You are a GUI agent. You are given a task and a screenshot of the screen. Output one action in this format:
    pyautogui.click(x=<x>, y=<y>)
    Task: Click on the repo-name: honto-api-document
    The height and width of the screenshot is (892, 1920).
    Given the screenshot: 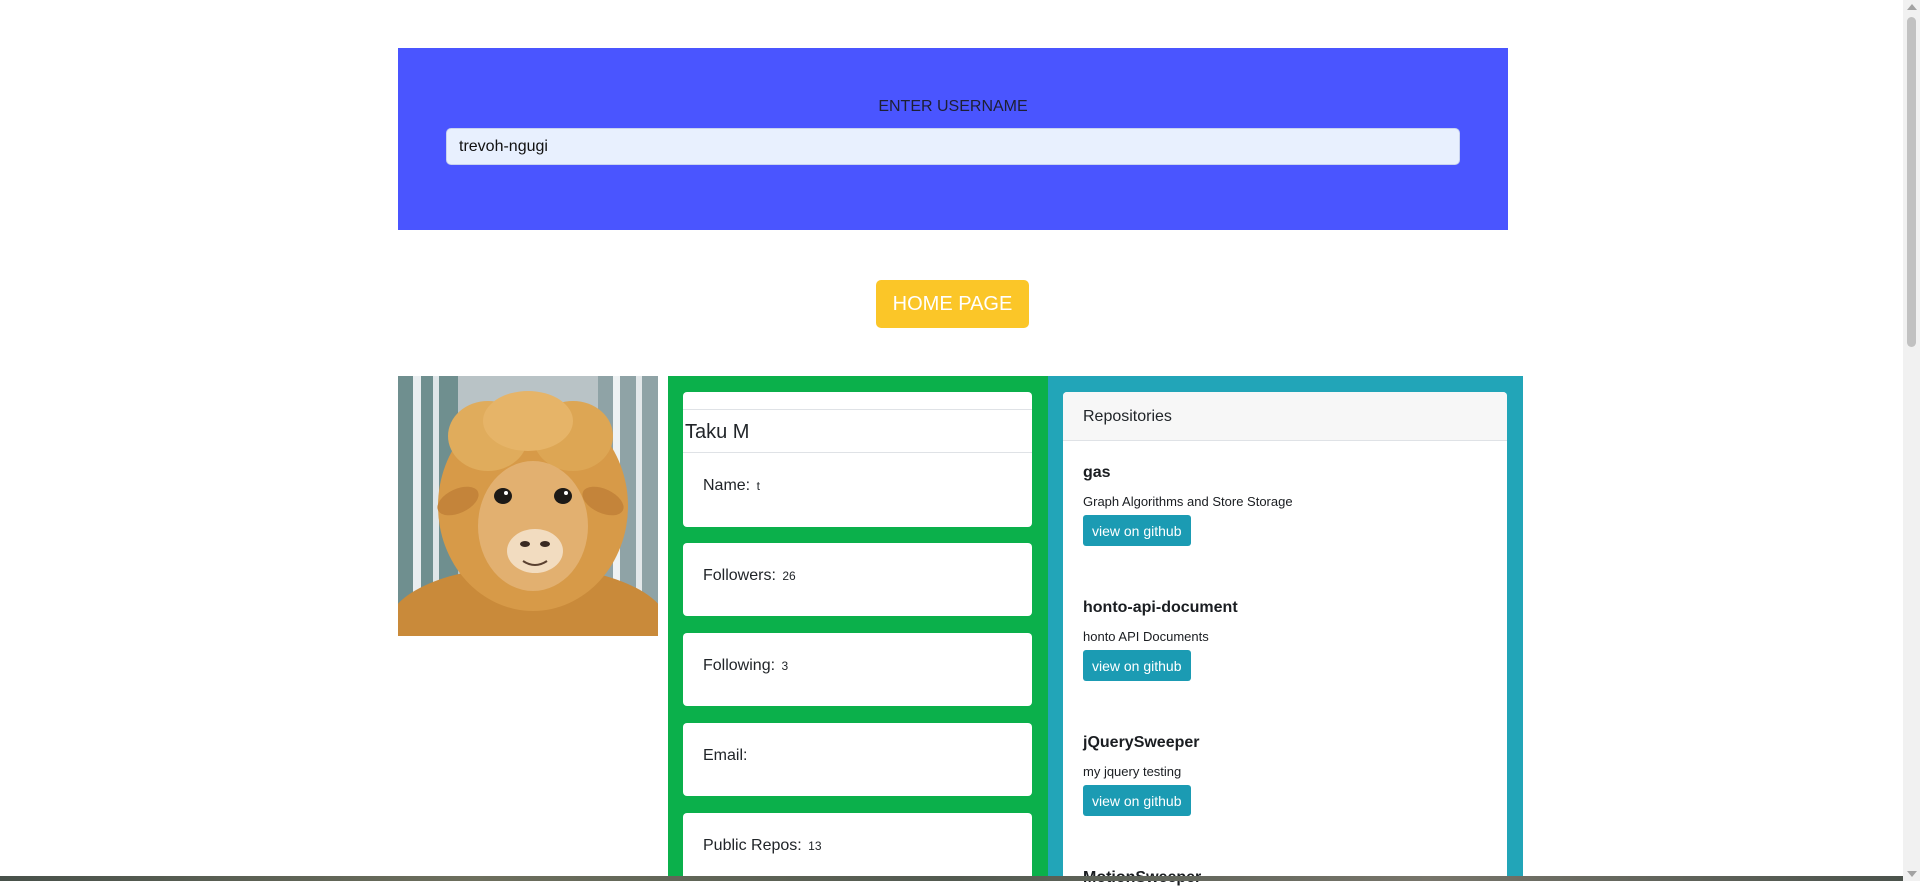 What is the action you would take?
    pyautogui.click(x=1160, y=607)
    